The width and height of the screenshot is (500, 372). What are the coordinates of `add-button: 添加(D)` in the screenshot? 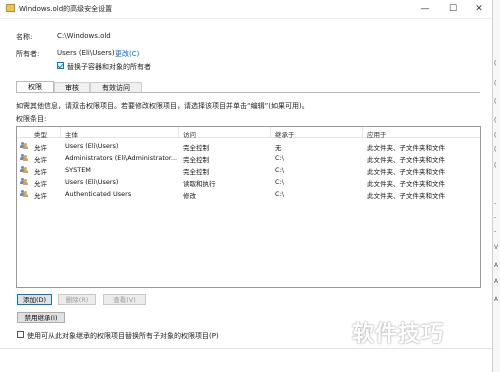 It's located at (34, 299).